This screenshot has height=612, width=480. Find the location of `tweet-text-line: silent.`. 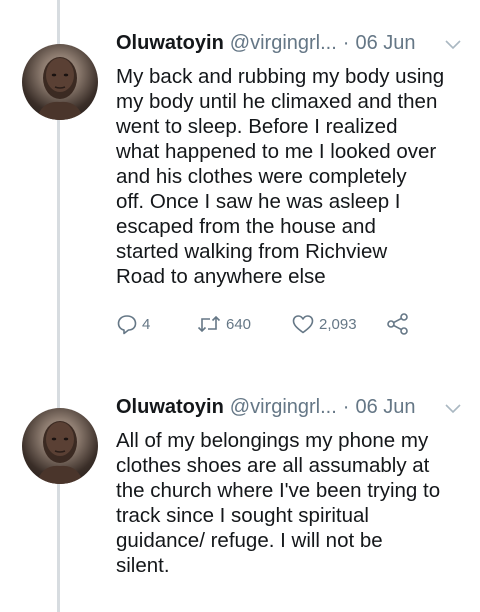

tweet-text-line: silent. is located at coordinates (143, 565).